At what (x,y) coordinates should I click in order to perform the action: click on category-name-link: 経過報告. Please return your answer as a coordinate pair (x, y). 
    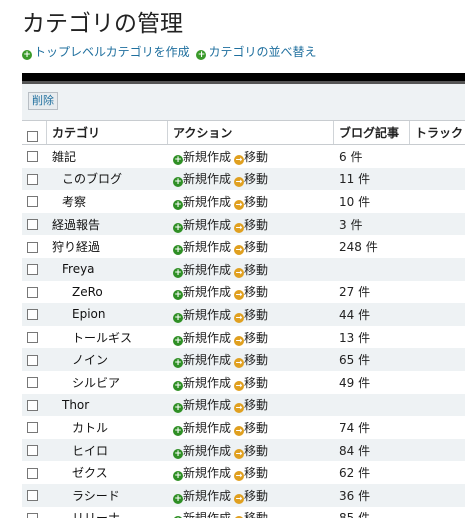
    Looking at the image, I should click on (76, 225).